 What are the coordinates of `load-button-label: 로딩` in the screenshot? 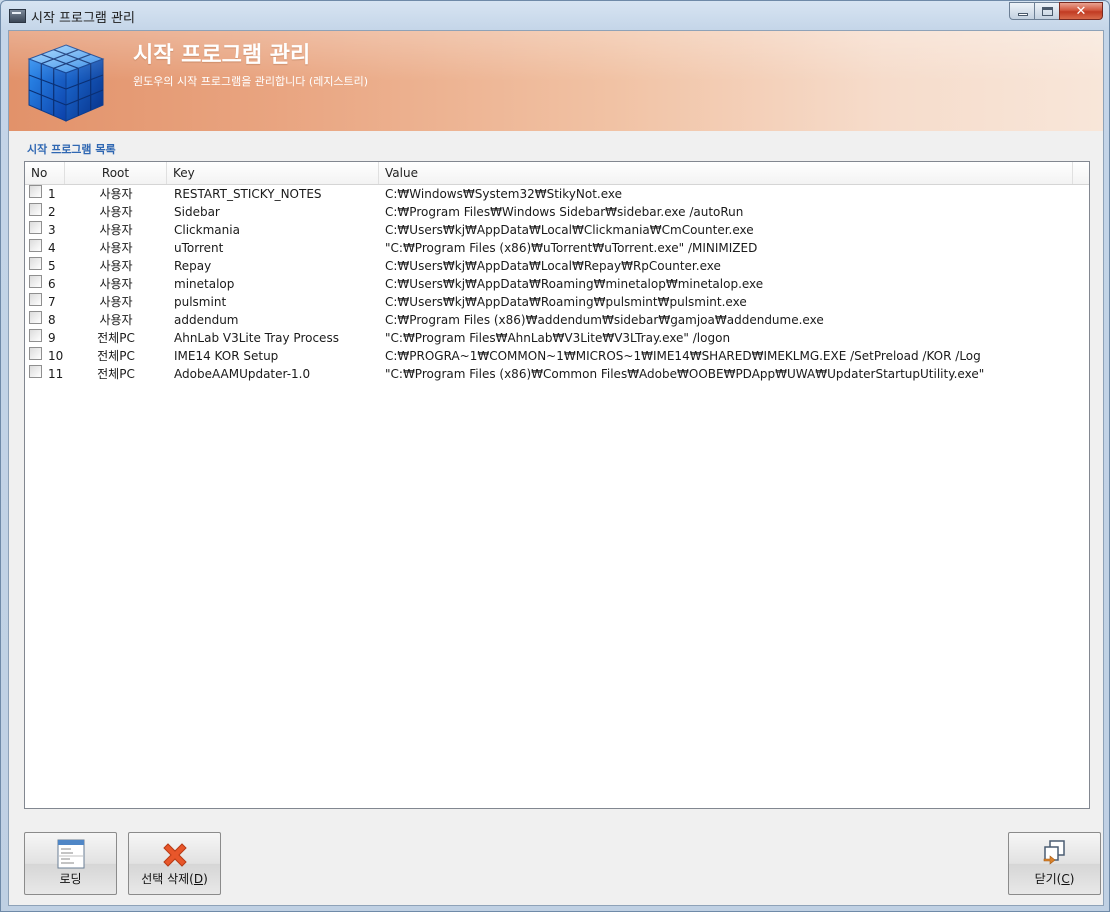 It's located at (70, 879).